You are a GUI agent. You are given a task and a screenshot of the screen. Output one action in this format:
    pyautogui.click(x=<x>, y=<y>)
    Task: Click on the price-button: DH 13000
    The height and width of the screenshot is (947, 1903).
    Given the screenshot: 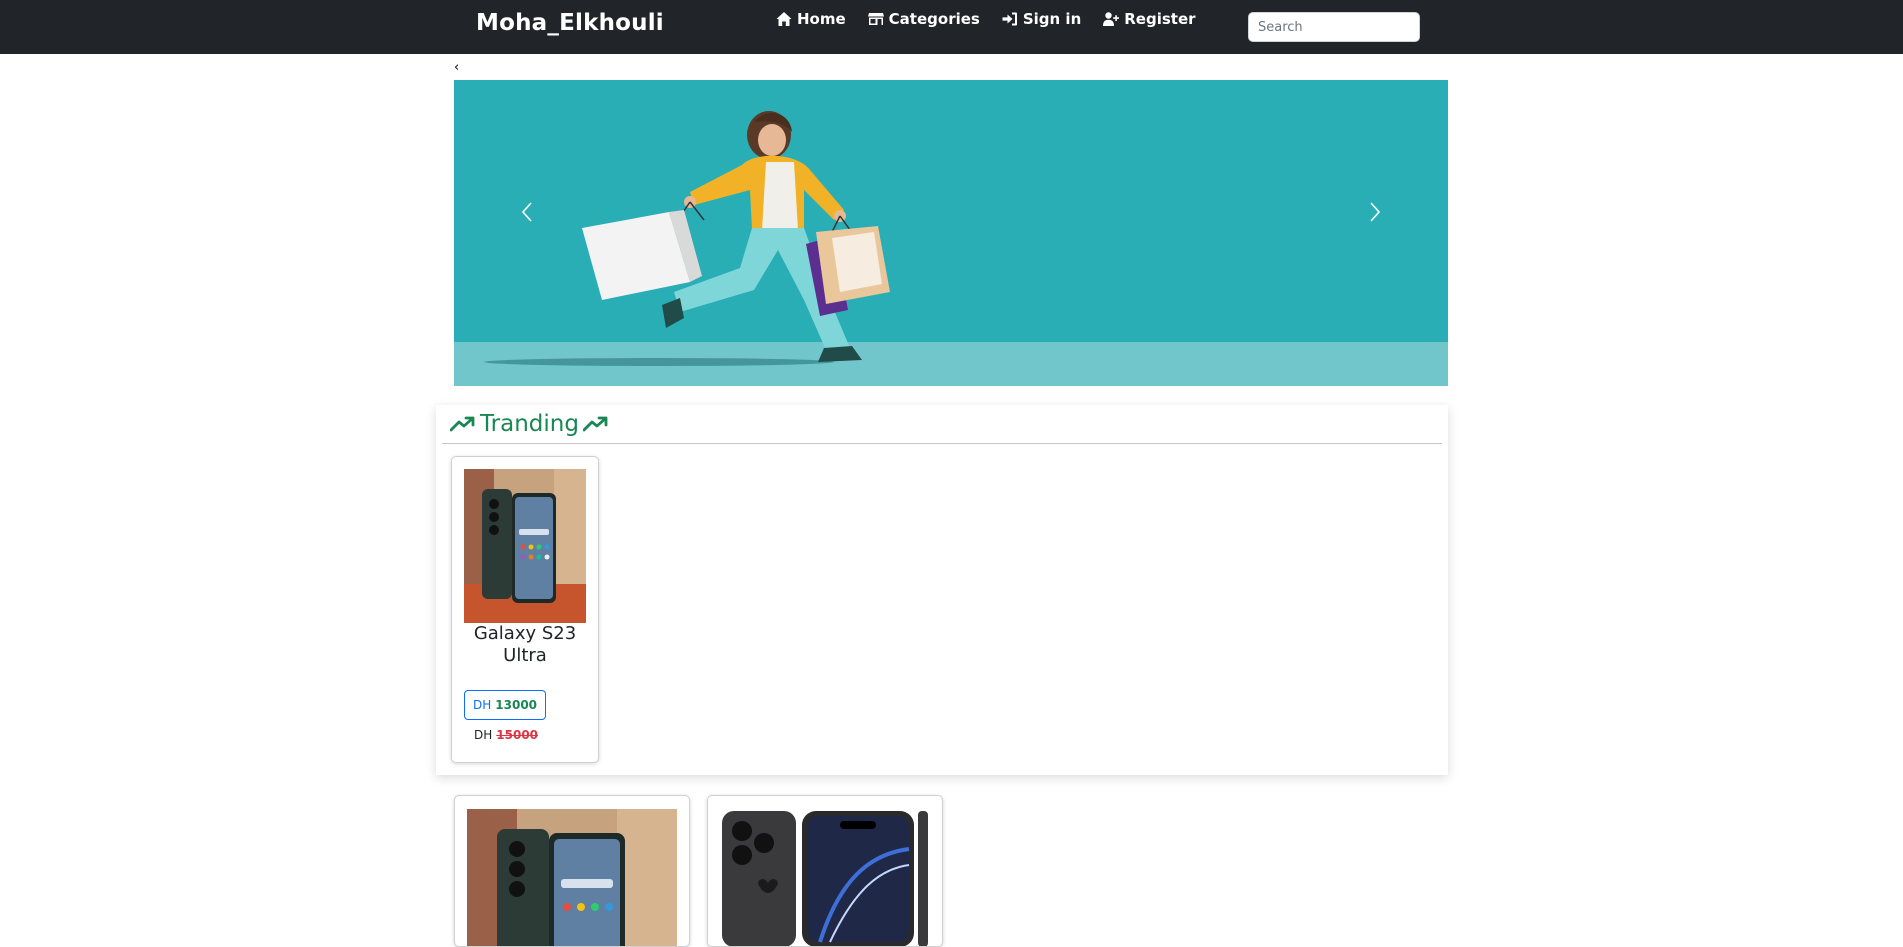 What is the action you would take?
    pyautogui.click(x=505, y=705)
    